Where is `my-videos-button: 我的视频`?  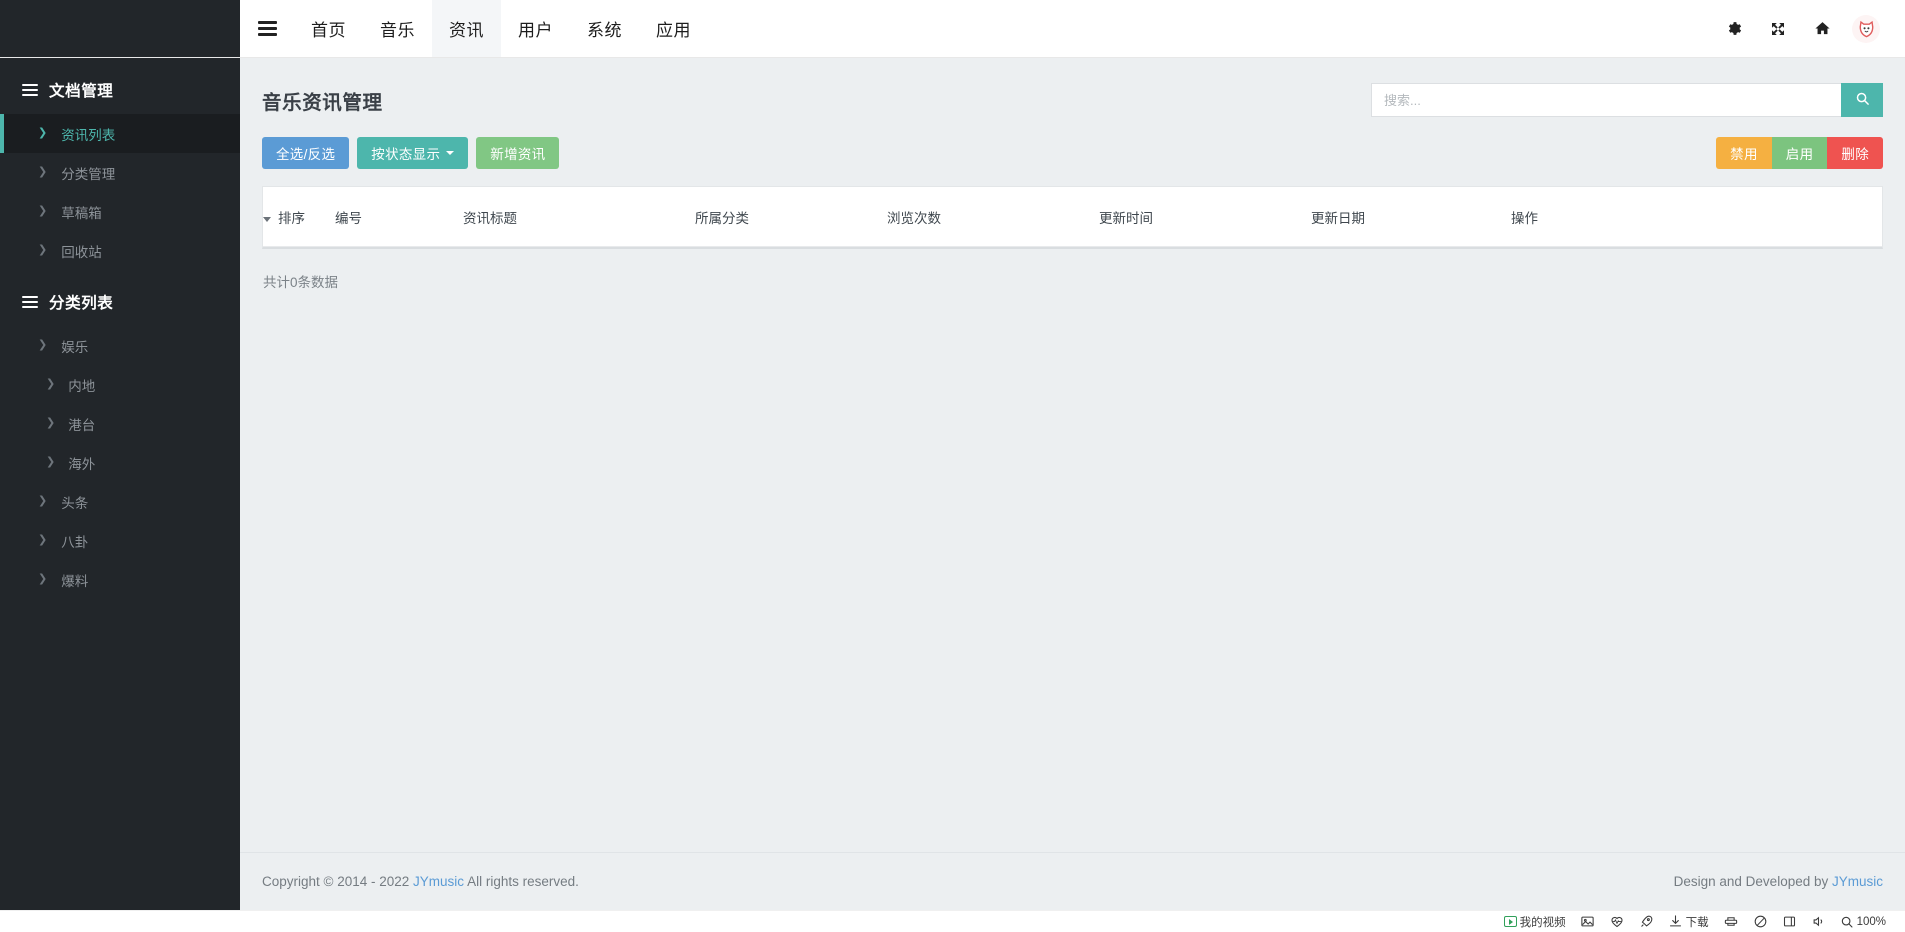
my-videos-button: 我的视频 is located at coordinates (1535, 921).